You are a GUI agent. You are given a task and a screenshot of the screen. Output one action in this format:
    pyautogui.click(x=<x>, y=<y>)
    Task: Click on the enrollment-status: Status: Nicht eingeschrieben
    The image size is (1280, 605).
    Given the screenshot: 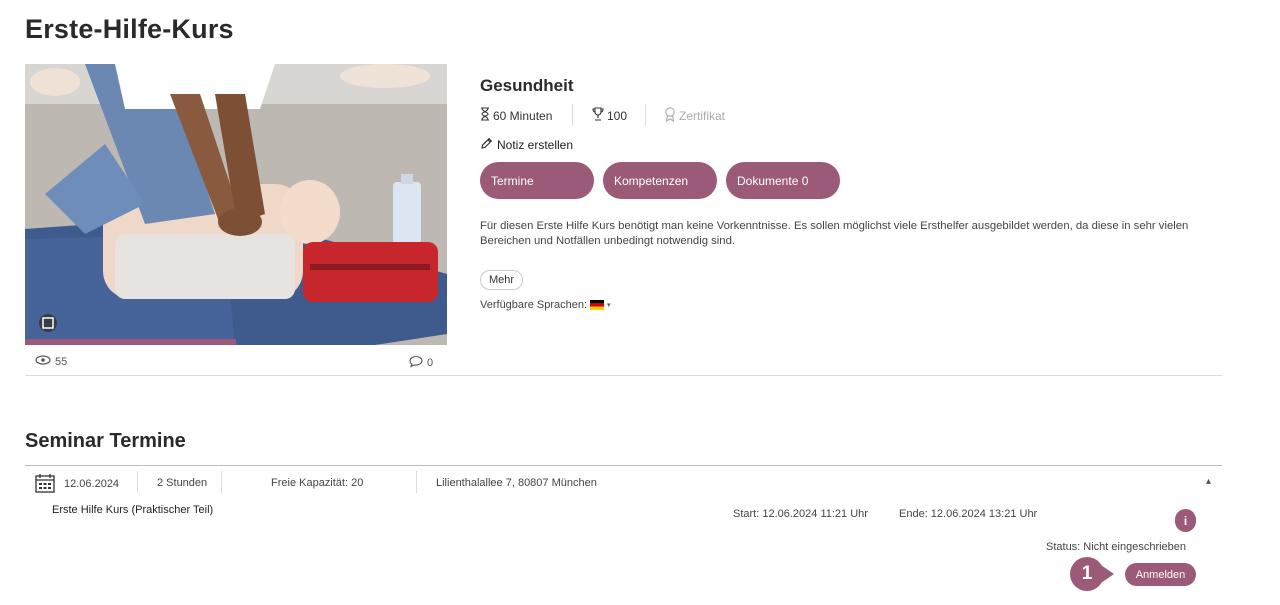 What is the action you would take?
    pyautogui.click(x=1116, y=547)
    